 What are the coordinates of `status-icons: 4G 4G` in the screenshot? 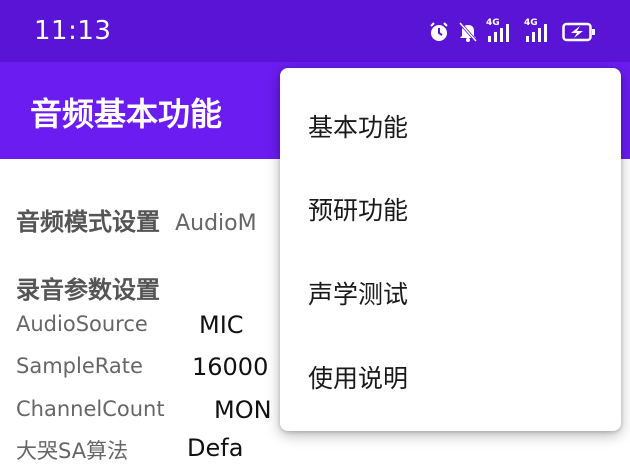 It's located at (512, 31).